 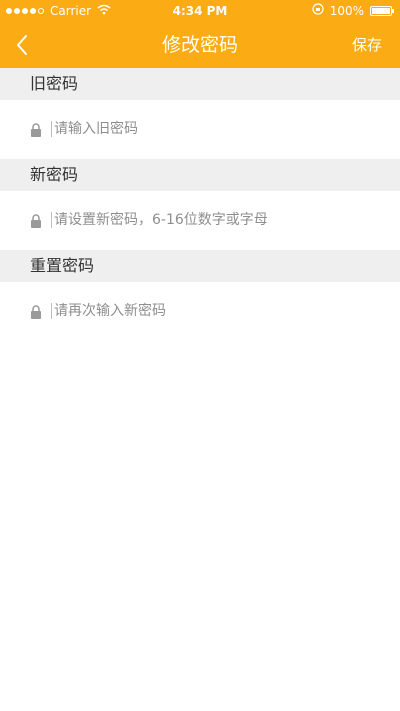 I want to click on status-bar: Carrier 4:34 PM 100%, so click(x=200, y=11).